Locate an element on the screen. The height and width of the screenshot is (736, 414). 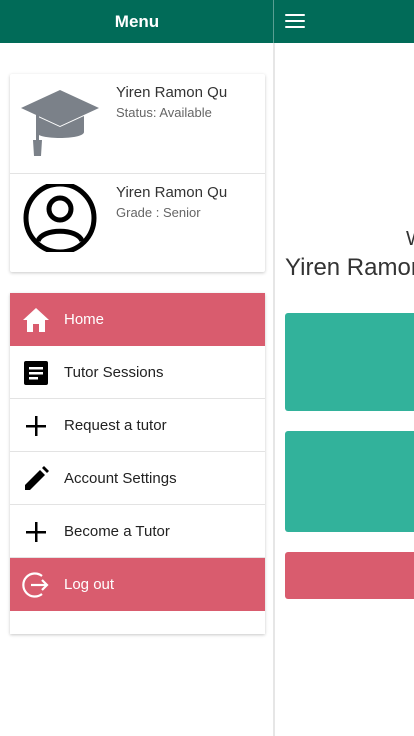
logout-icon is located at coordinates (35, 585).